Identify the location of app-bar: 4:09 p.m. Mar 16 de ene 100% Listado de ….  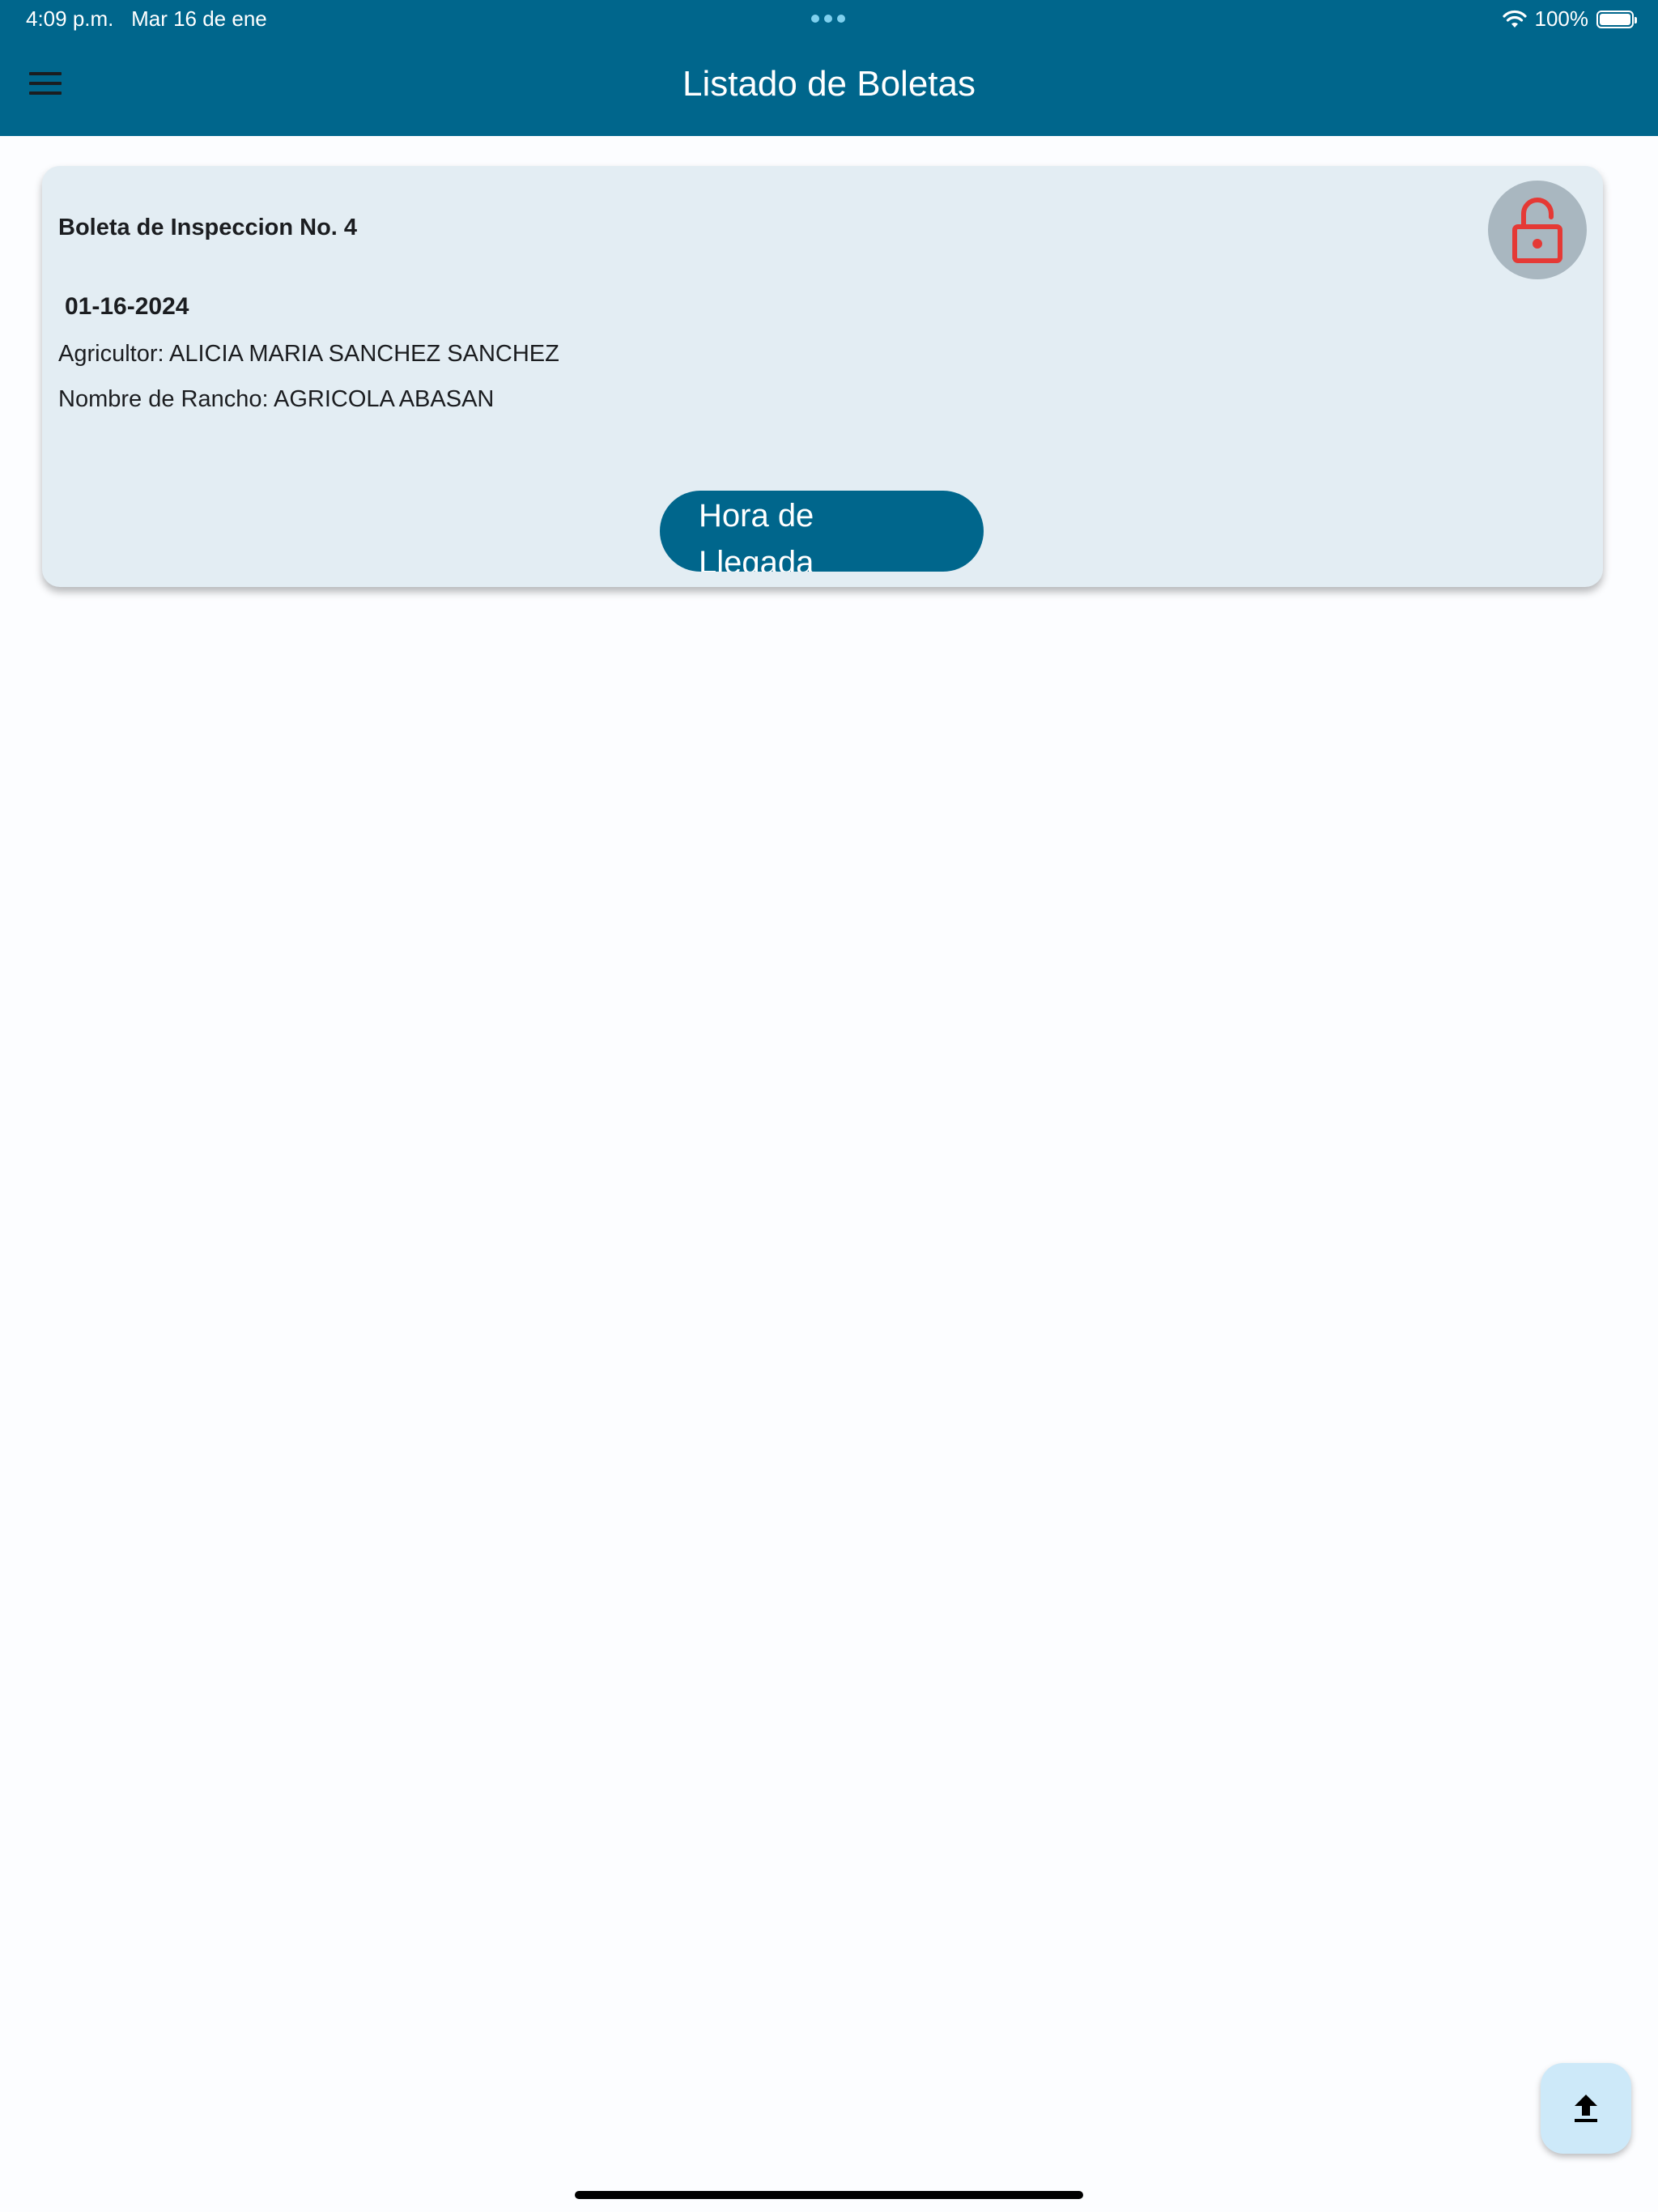
(829, 68).